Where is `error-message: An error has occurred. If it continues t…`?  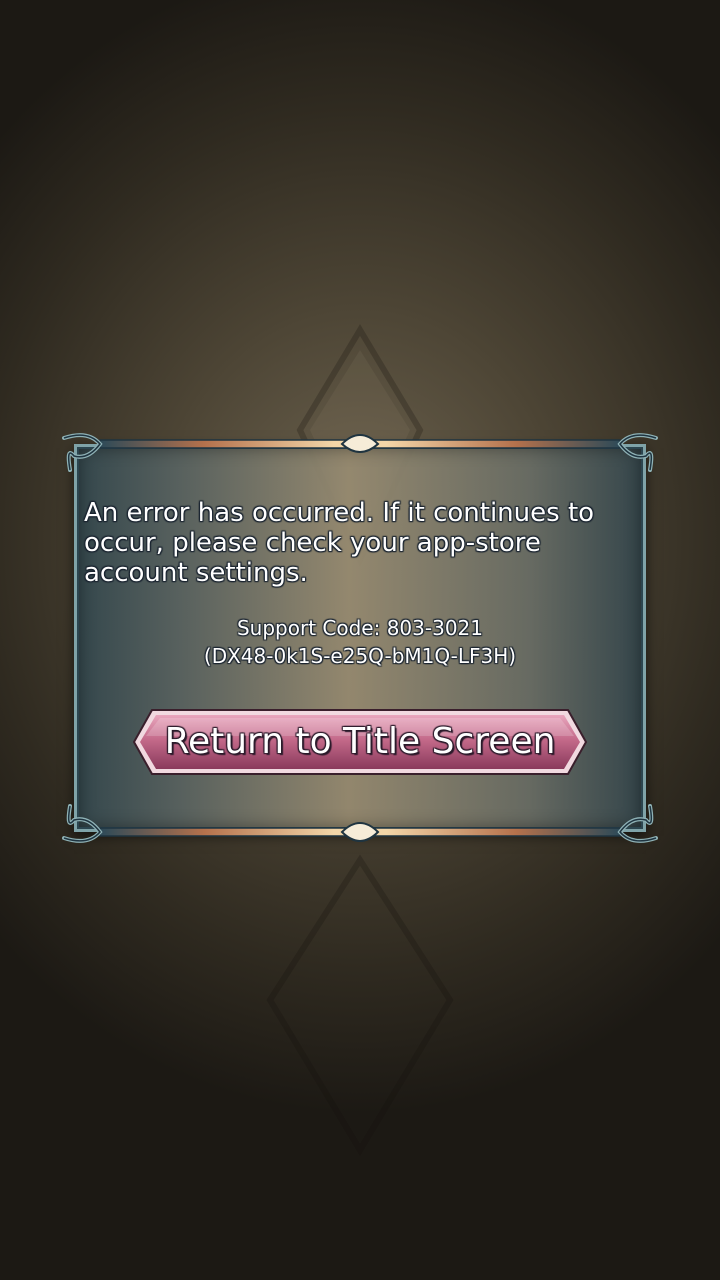 error-message: An error has occurred. If it continues t… is located at coordinates (339, 543).